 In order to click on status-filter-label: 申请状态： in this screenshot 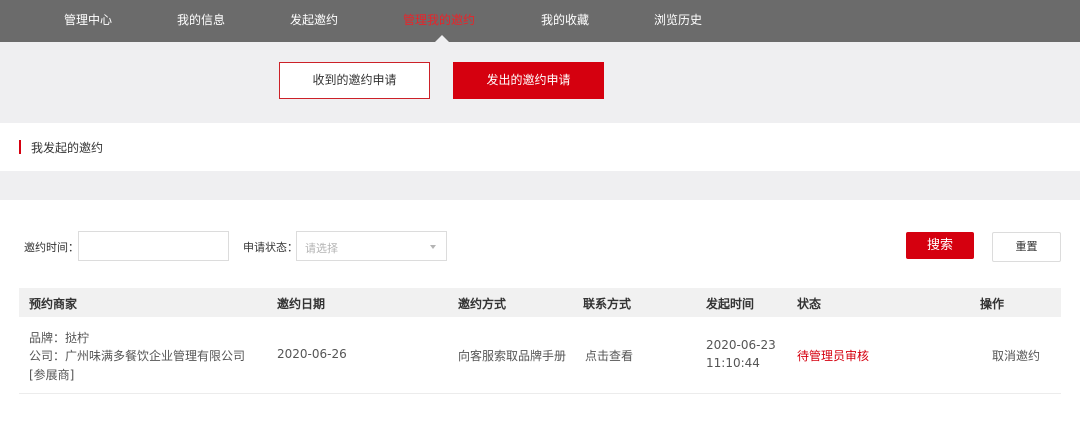, I will do `click(270, 247)`.